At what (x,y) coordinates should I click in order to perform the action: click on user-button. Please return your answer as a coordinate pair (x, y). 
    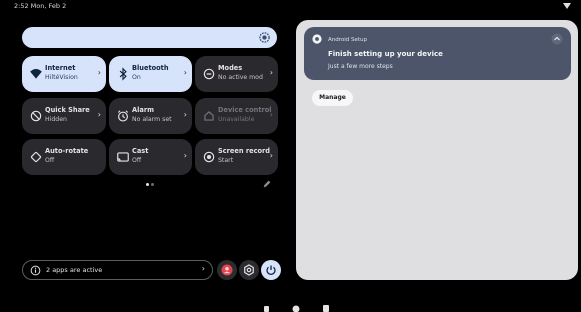
    Looking at the image, I should click on (227, 270).